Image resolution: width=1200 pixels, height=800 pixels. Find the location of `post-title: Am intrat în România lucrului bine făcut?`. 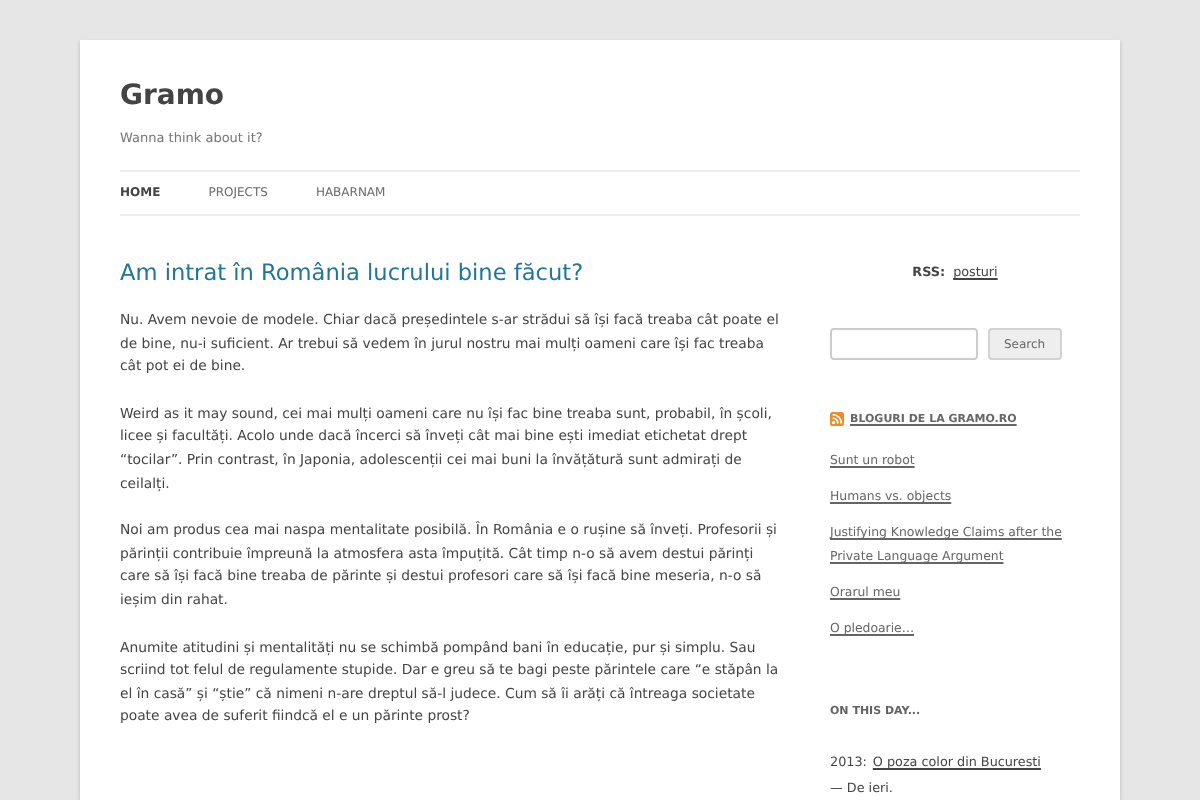

post-title: Am intrat în România lucrului bine făcut? is located at coordinates (452, 273).